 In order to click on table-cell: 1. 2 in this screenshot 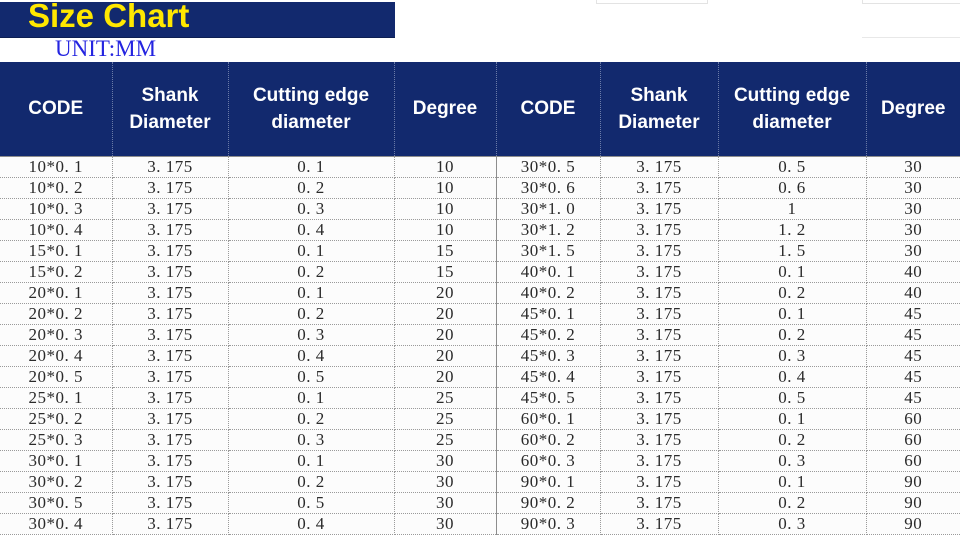, I will do `click(792, 230)`.